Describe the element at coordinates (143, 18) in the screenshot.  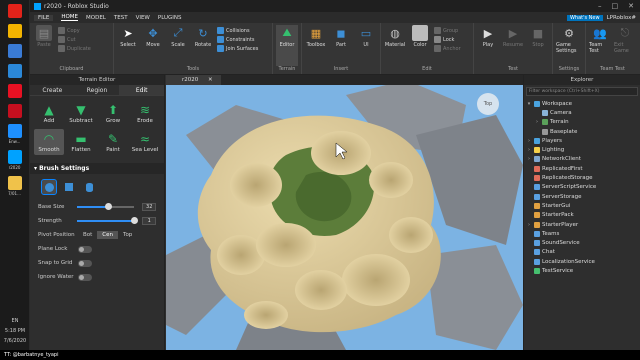
I see `menu-view: VIEW` at that location.